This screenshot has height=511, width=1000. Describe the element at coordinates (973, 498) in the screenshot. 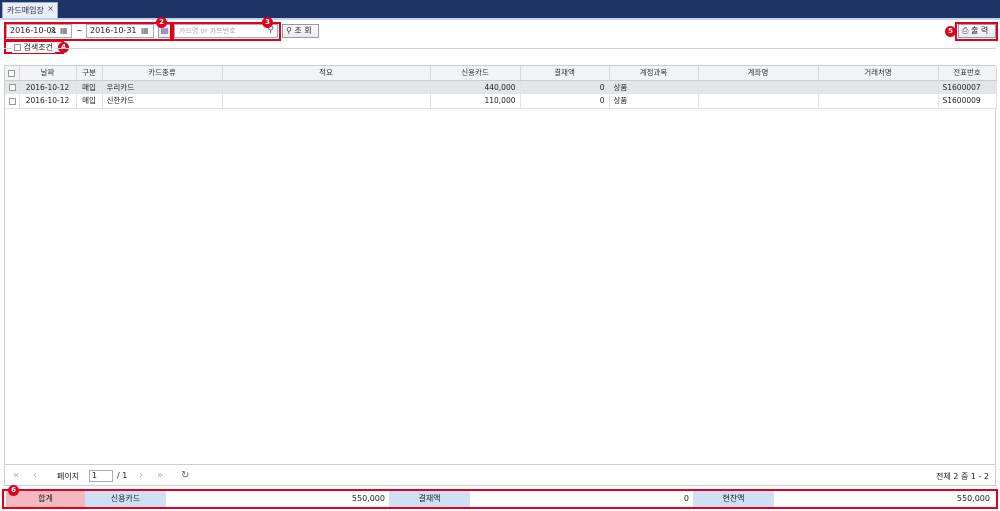

I see `cash-total: 550,000` at that location.